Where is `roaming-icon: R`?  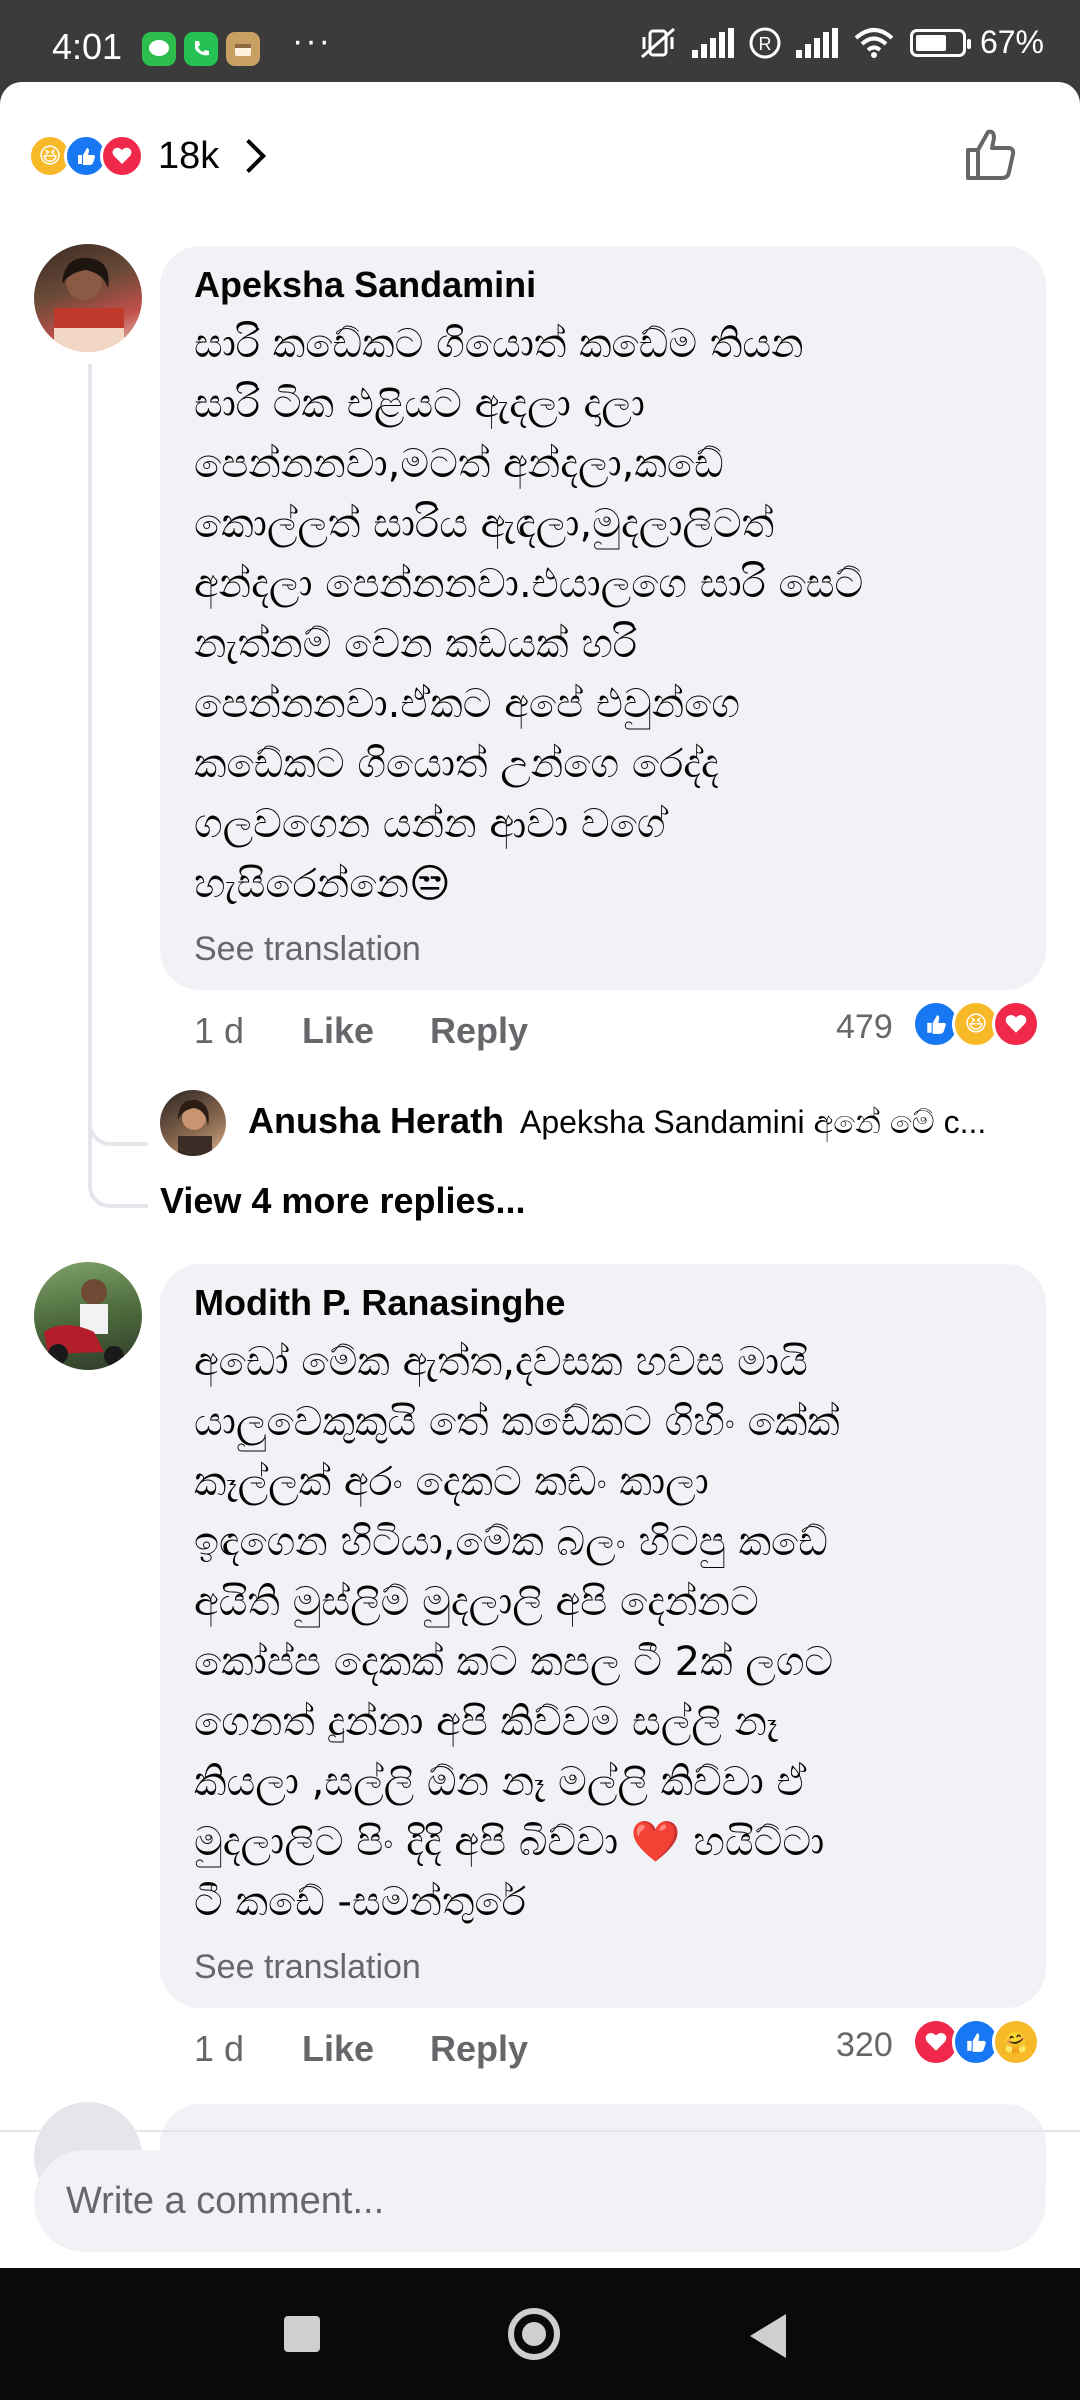 roaming-icon: R is located at coordinates (765, 42).